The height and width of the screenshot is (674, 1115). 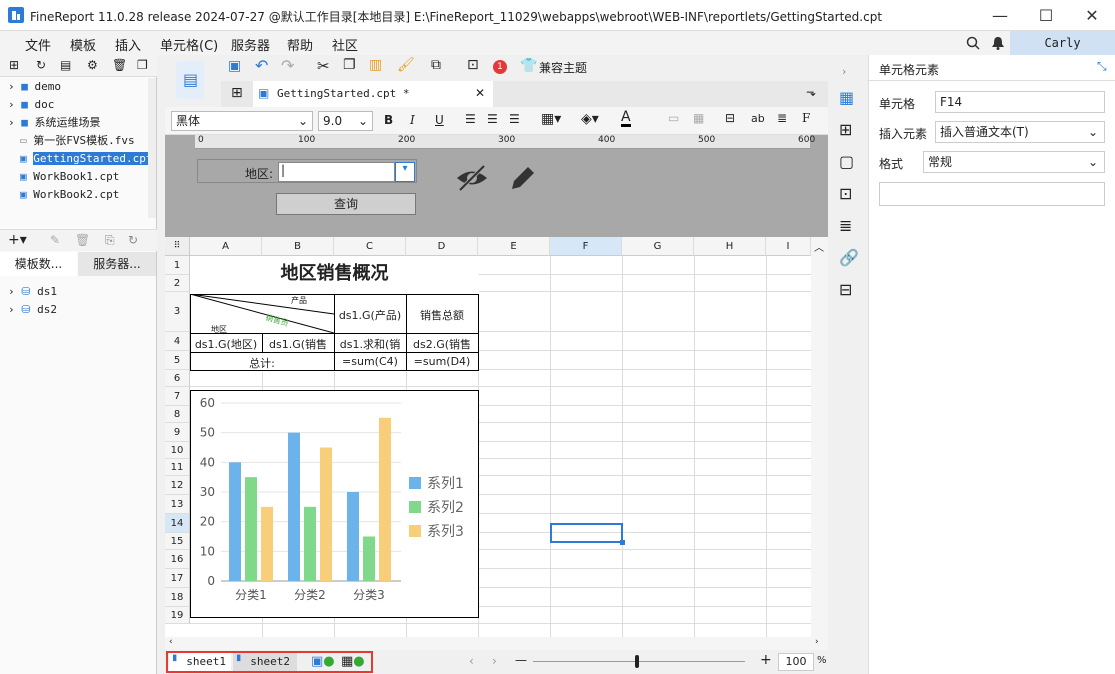 What do you see at coordinates (379, 67) in the screenshot?
I see `paste-icon: ▥` at bounding box center [379, 67].